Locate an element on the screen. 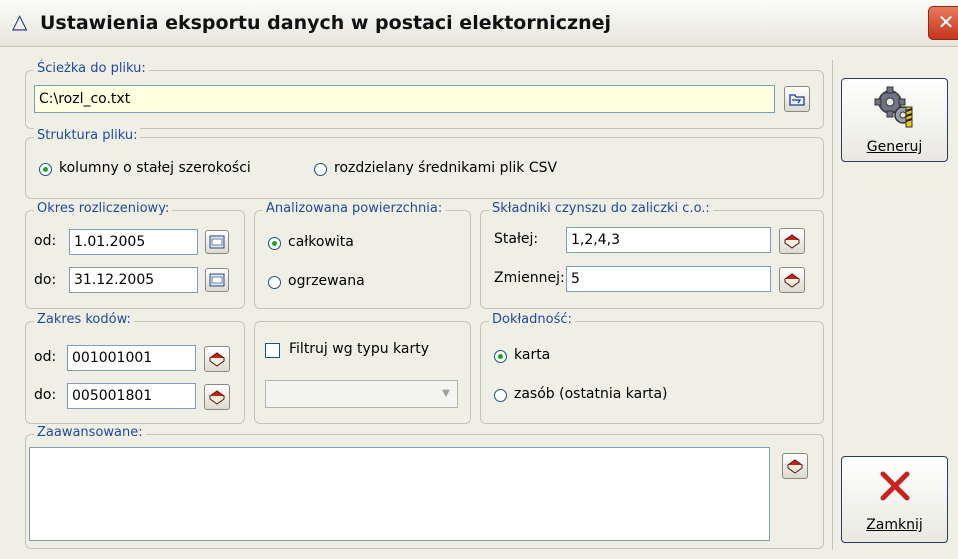 This screenshot has height=559, width=958. period-to-label: do: is located at coordinates (45, 280).